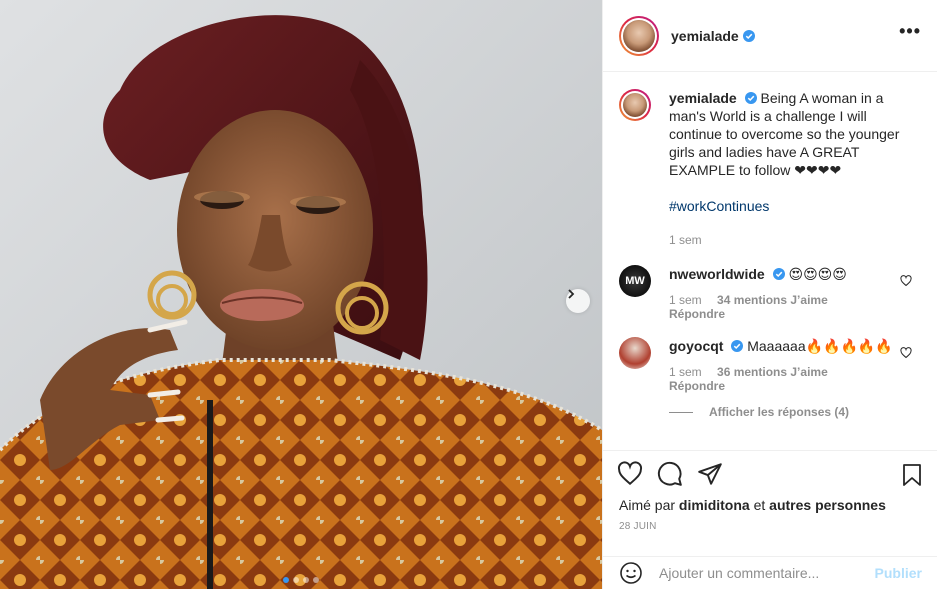 The width and height of the screenshot is (937, 589). I want to click on add-comment-bar: Publier, so click(770, 572).